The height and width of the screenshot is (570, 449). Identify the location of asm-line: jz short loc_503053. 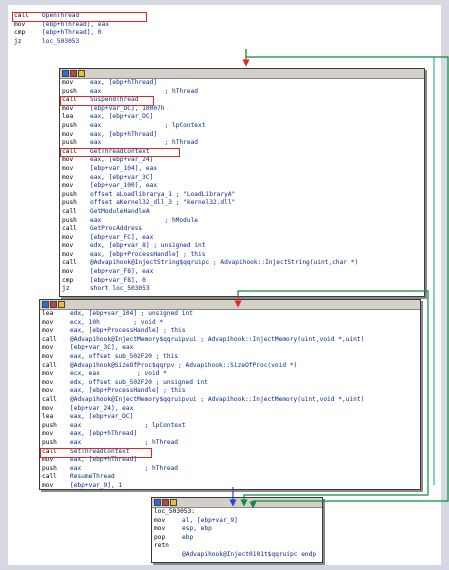
(242, 289).